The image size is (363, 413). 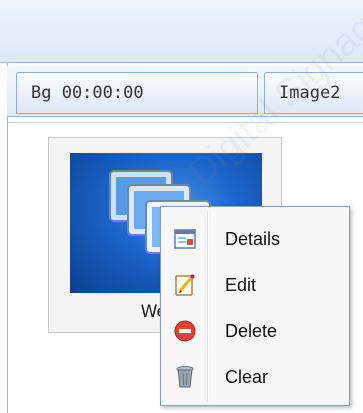 I want to click on menu-item-delete: Delete, so click(x=255, y=331).